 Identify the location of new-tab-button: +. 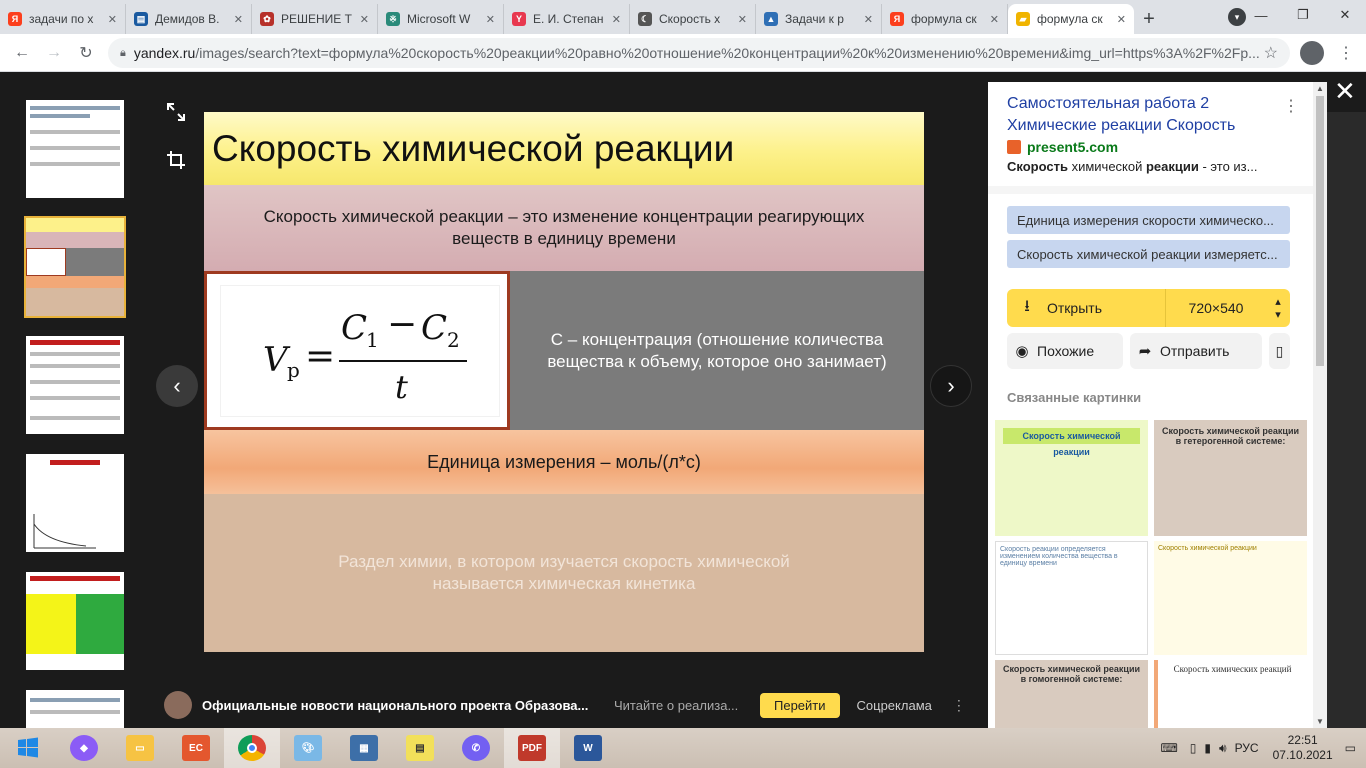
(1149, 19).